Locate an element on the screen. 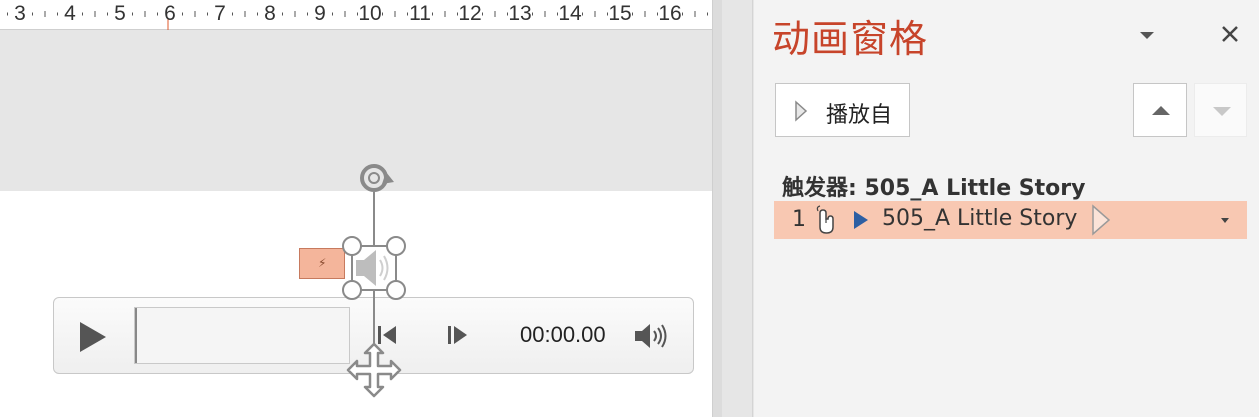  ruler-ticks is located at coordinates (357, 20).